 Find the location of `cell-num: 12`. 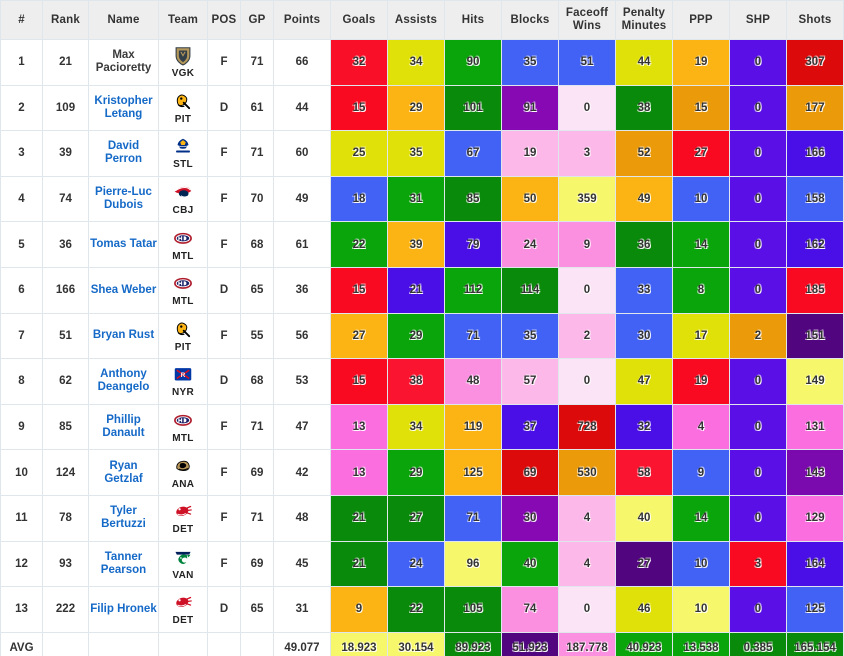

cell-num: 12 is located at coordinates (21, 564).